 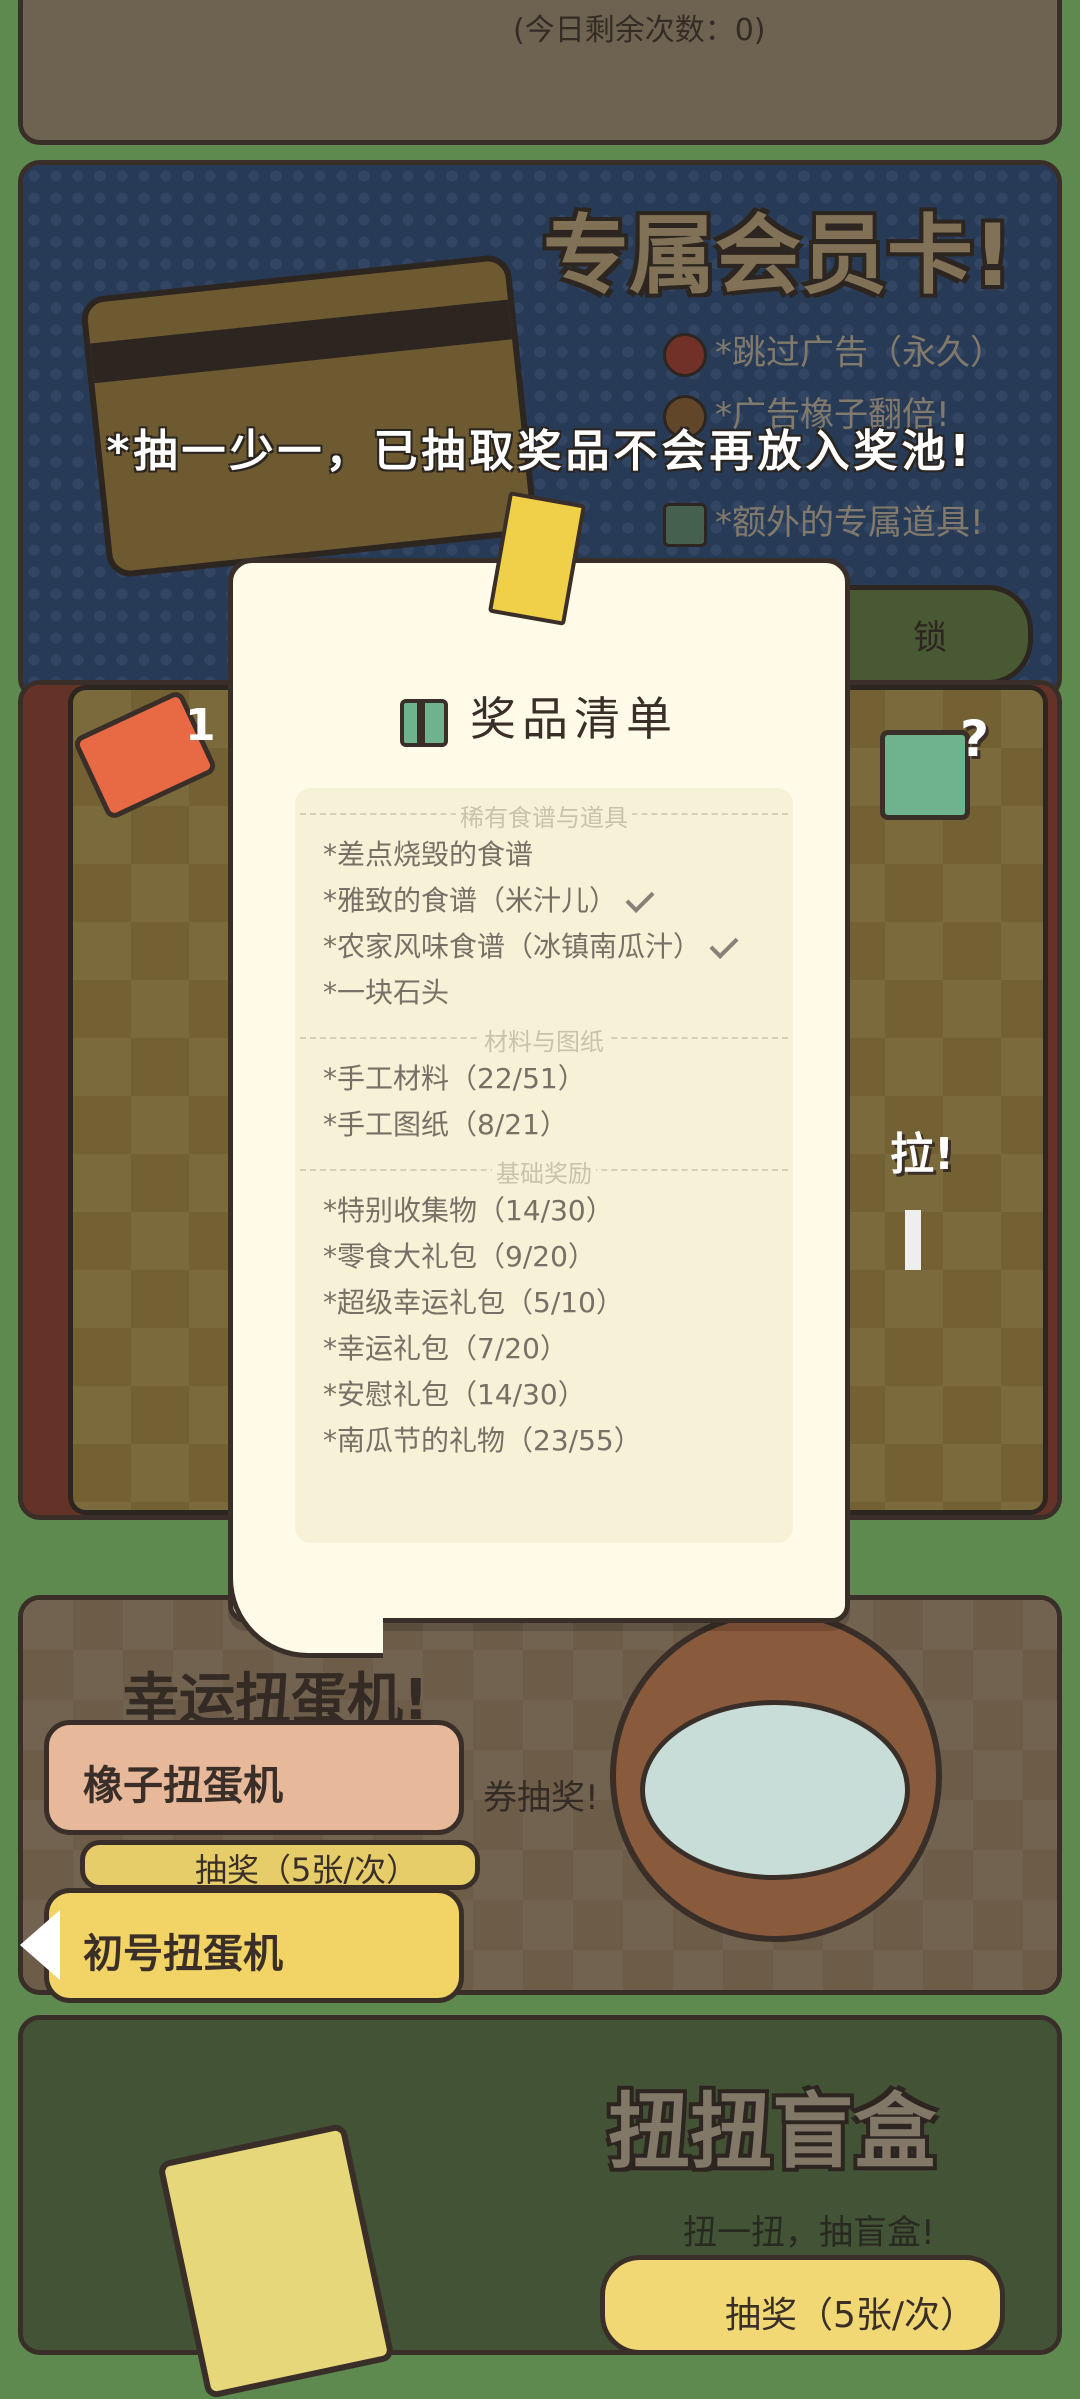 I want to click on gacha-subtitle: 券抽奖!, so click(x=541, y=1798).